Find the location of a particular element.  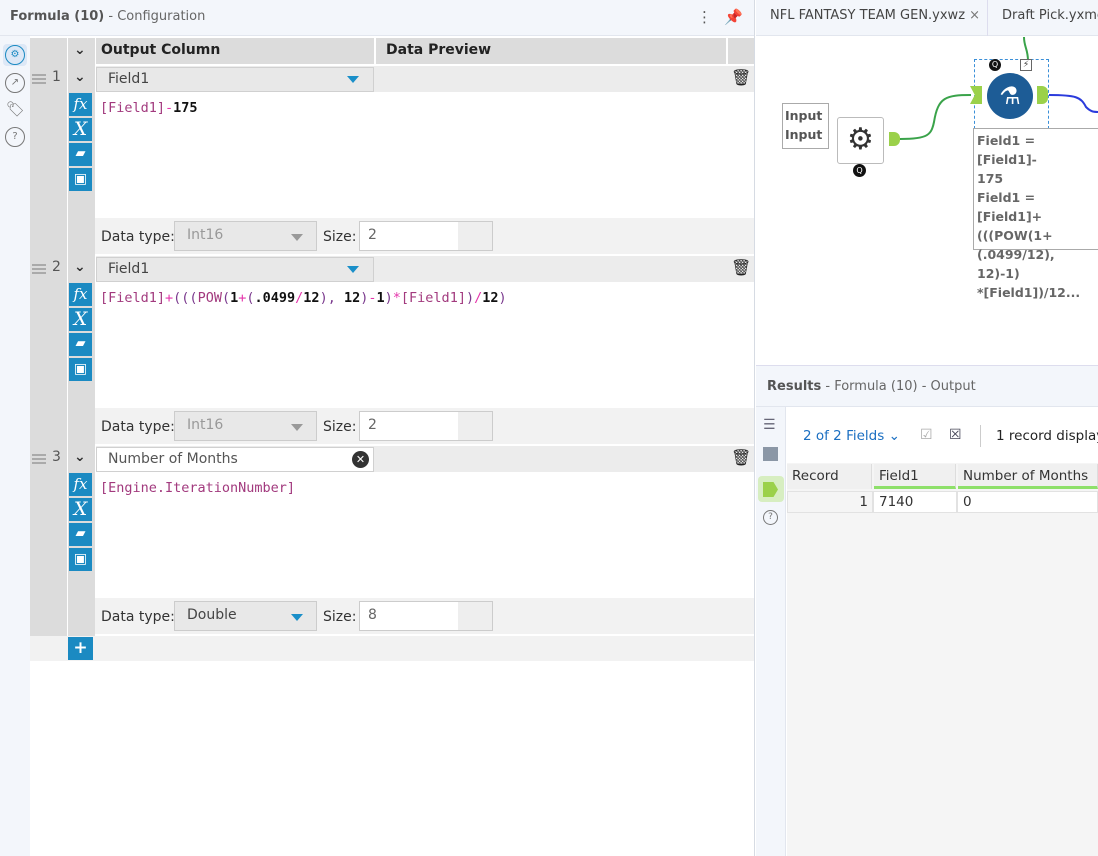

connection-icon: ↗ is located at coordinates (15, 83).